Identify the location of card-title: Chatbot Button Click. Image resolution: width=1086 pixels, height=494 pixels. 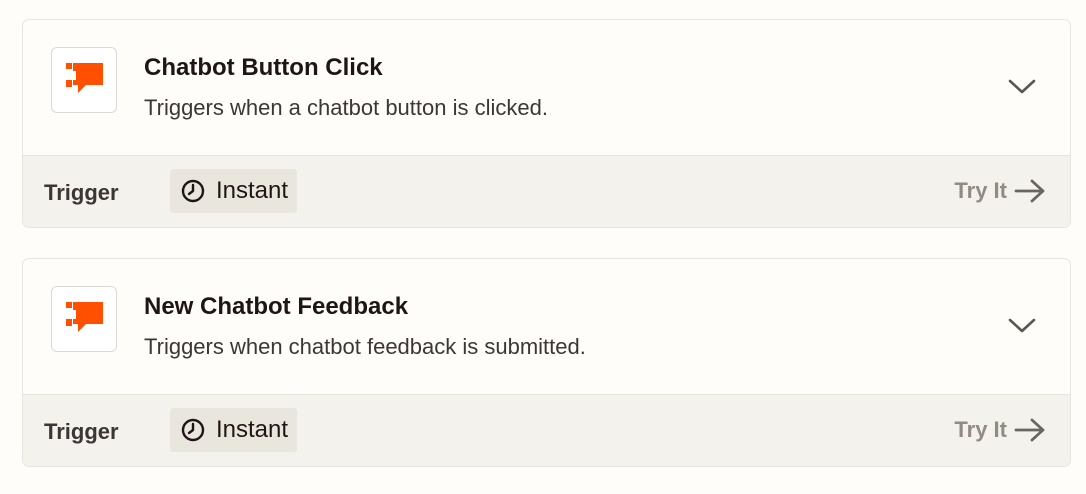
(263, 67).